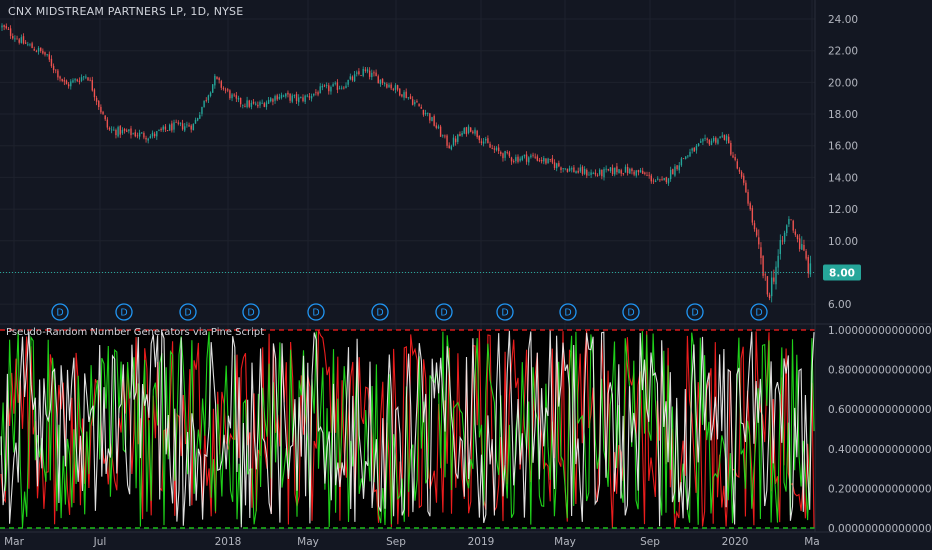 Image resolution: width=932 pixels, height=550 pixels. Describe the element at coordinates (565, 542) in the screenshot. I see `x-tick-label: May` at that location.